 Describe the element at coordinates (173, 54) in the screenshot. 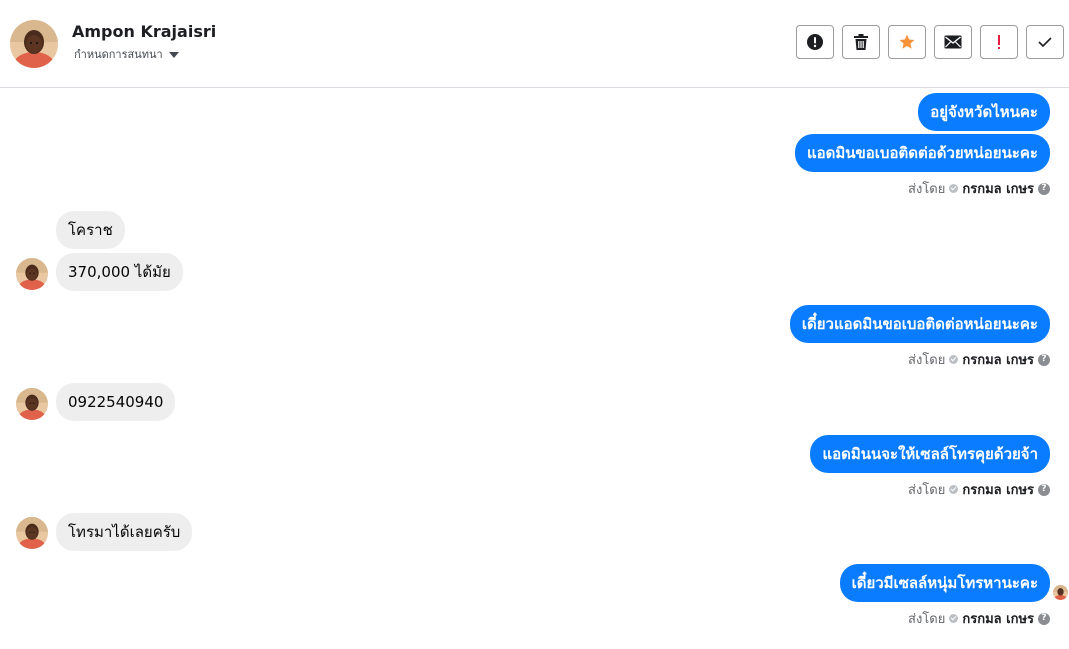

I see `caret-down-icon` at that location.